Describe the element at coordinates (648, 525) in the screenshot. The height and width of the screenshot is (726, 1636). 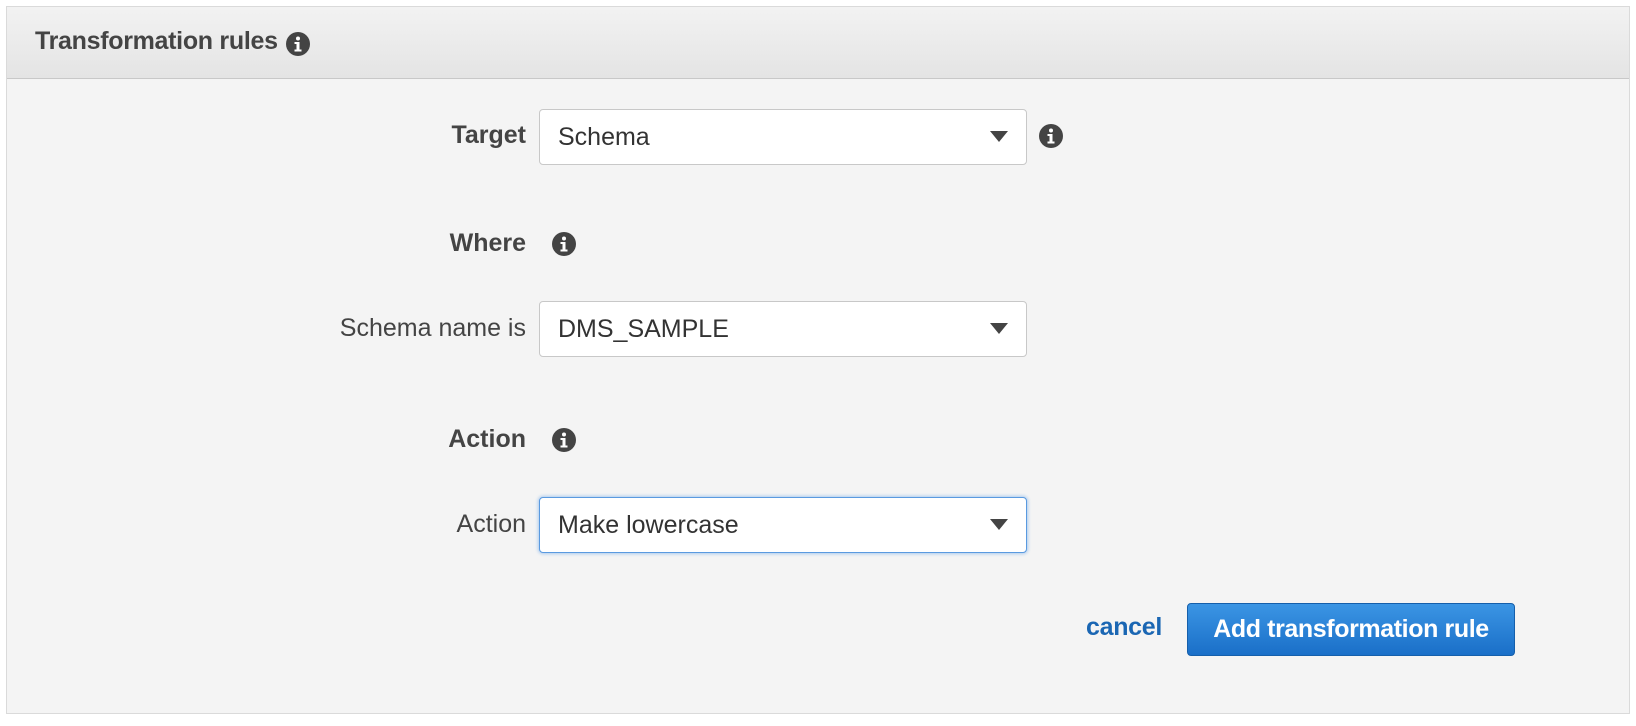
I see `action-select-value: Make lowercase` at that location.